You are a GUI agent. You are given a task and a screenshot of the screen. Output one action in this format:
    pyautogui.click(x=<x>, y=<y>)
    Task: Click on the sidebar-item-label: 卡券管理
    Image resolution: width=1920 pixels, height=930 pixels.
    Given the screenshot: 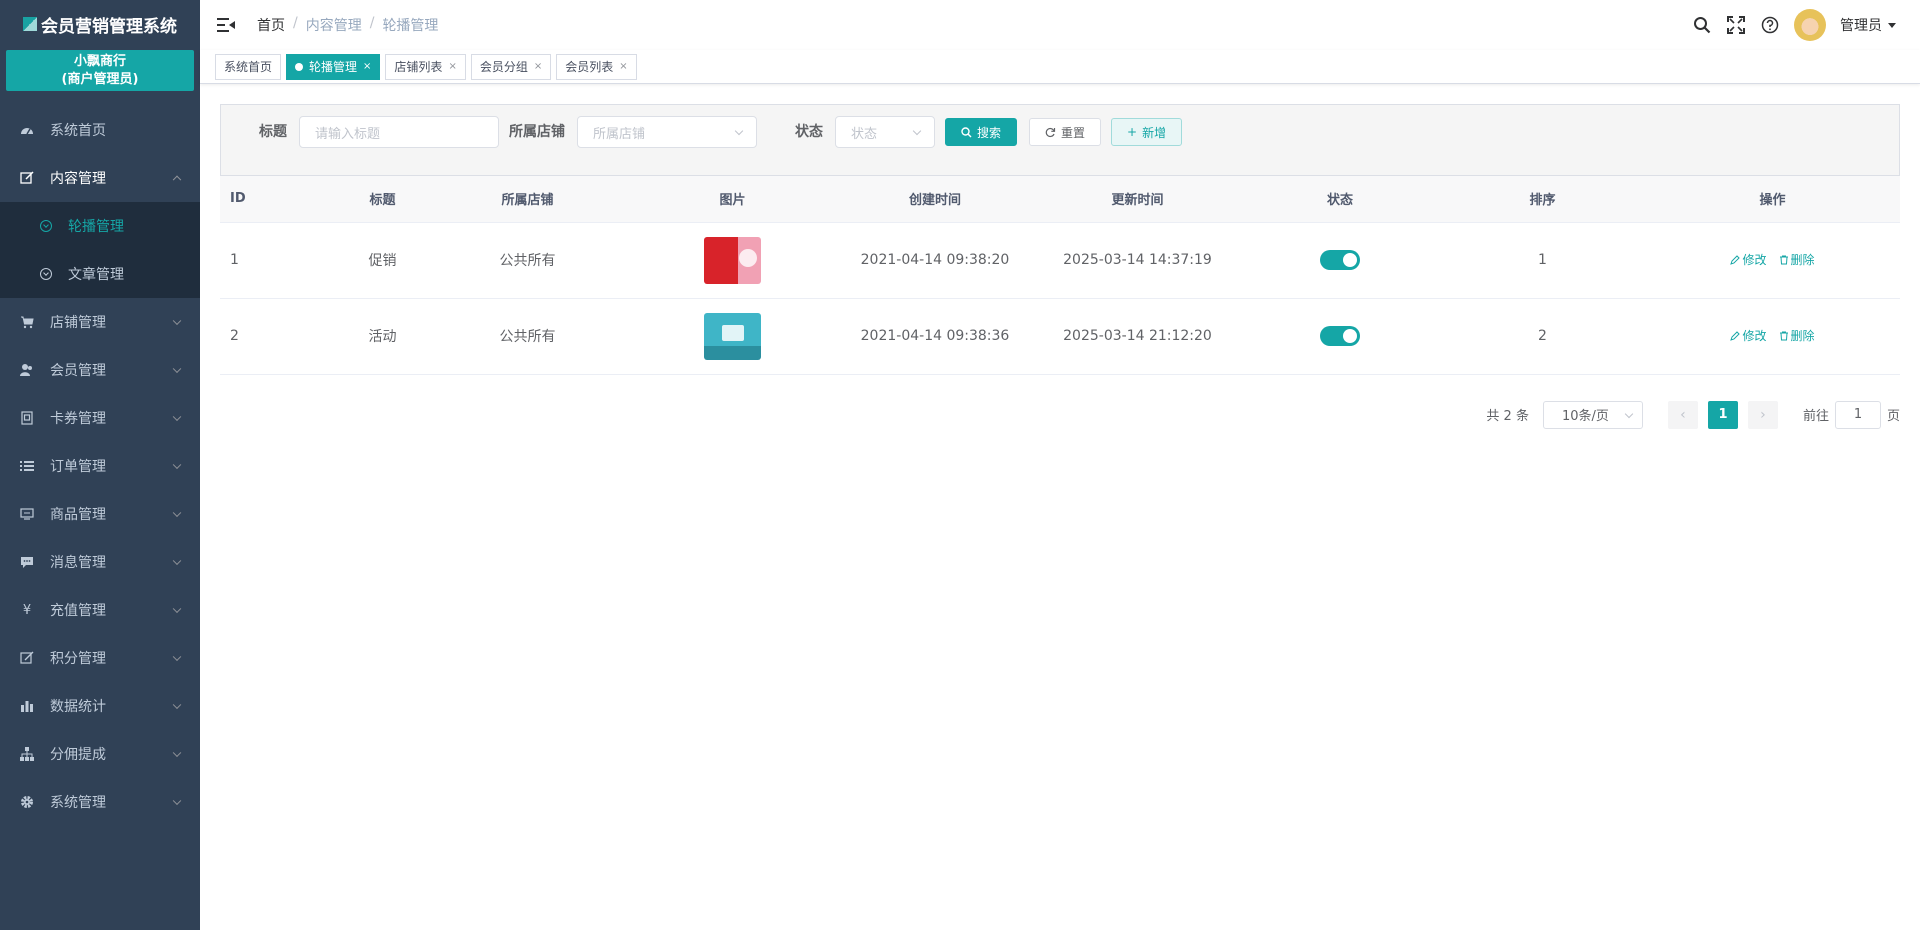 What is the action you would take?
    pyautogui.click(x=78, y=419)
    